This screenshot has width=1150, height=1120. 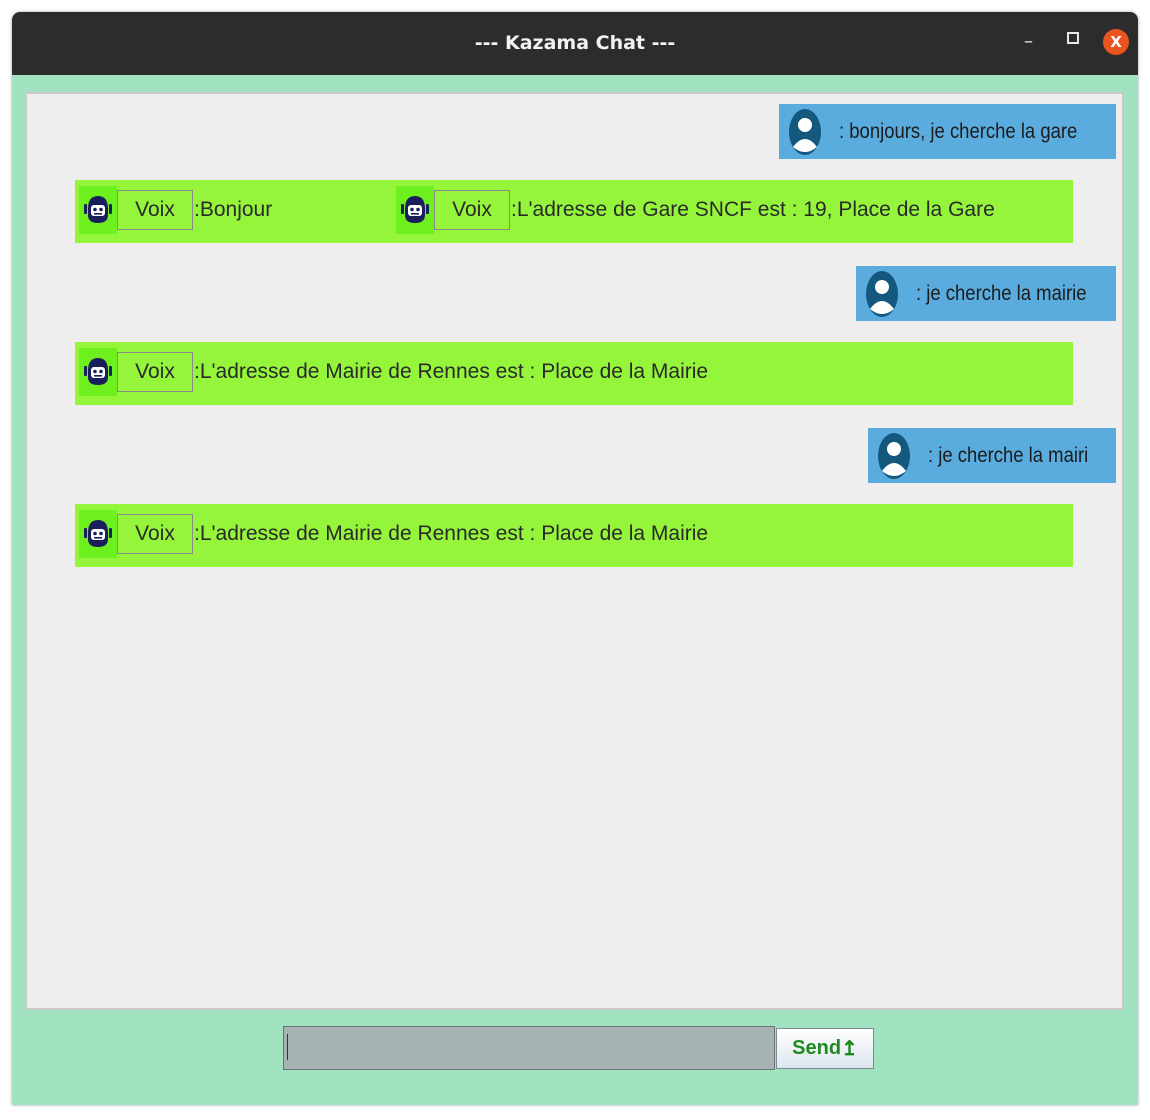 I want to click on user-message: : je cherche la mairie, so click(x=986, y=293).